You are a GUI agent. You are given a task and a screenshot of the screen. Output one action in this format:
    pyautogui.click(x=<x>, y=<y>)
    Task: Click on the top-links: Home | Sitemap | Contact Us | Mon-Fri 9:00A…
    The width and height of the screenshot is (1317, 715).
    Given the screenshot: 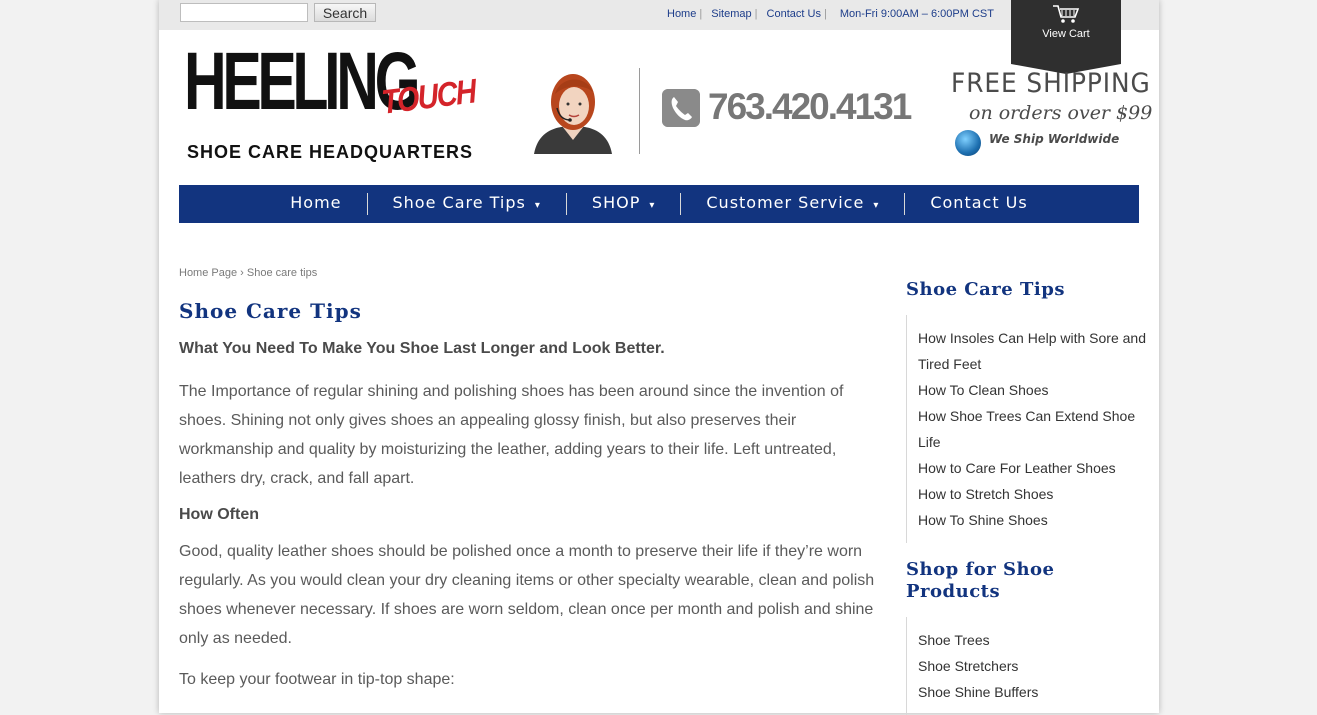 What is the action you would take?
    pyautogui.click(x=830, y=14)
    